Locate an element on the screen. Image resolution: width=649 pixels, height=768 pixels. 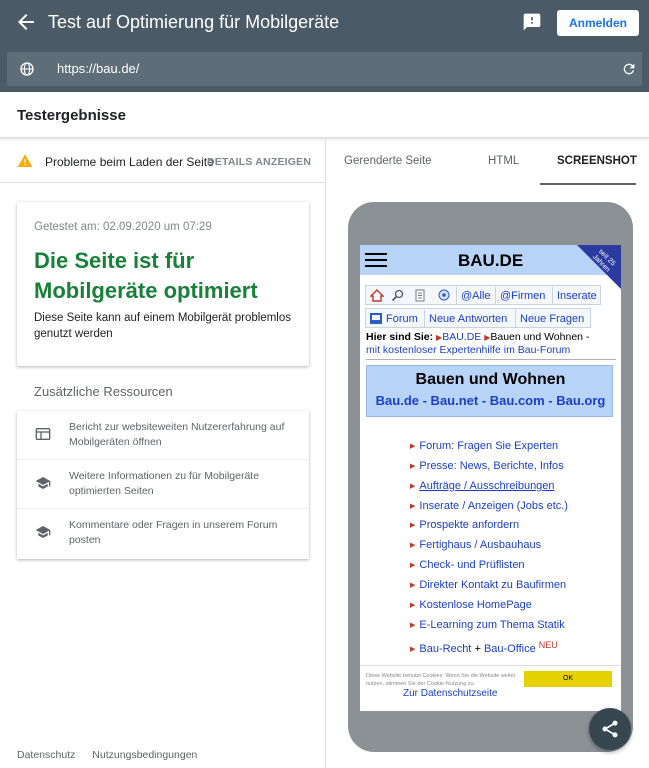
footer-links: Datenschutz Nutzungsbedingungen is located at coordinates (114, 755).